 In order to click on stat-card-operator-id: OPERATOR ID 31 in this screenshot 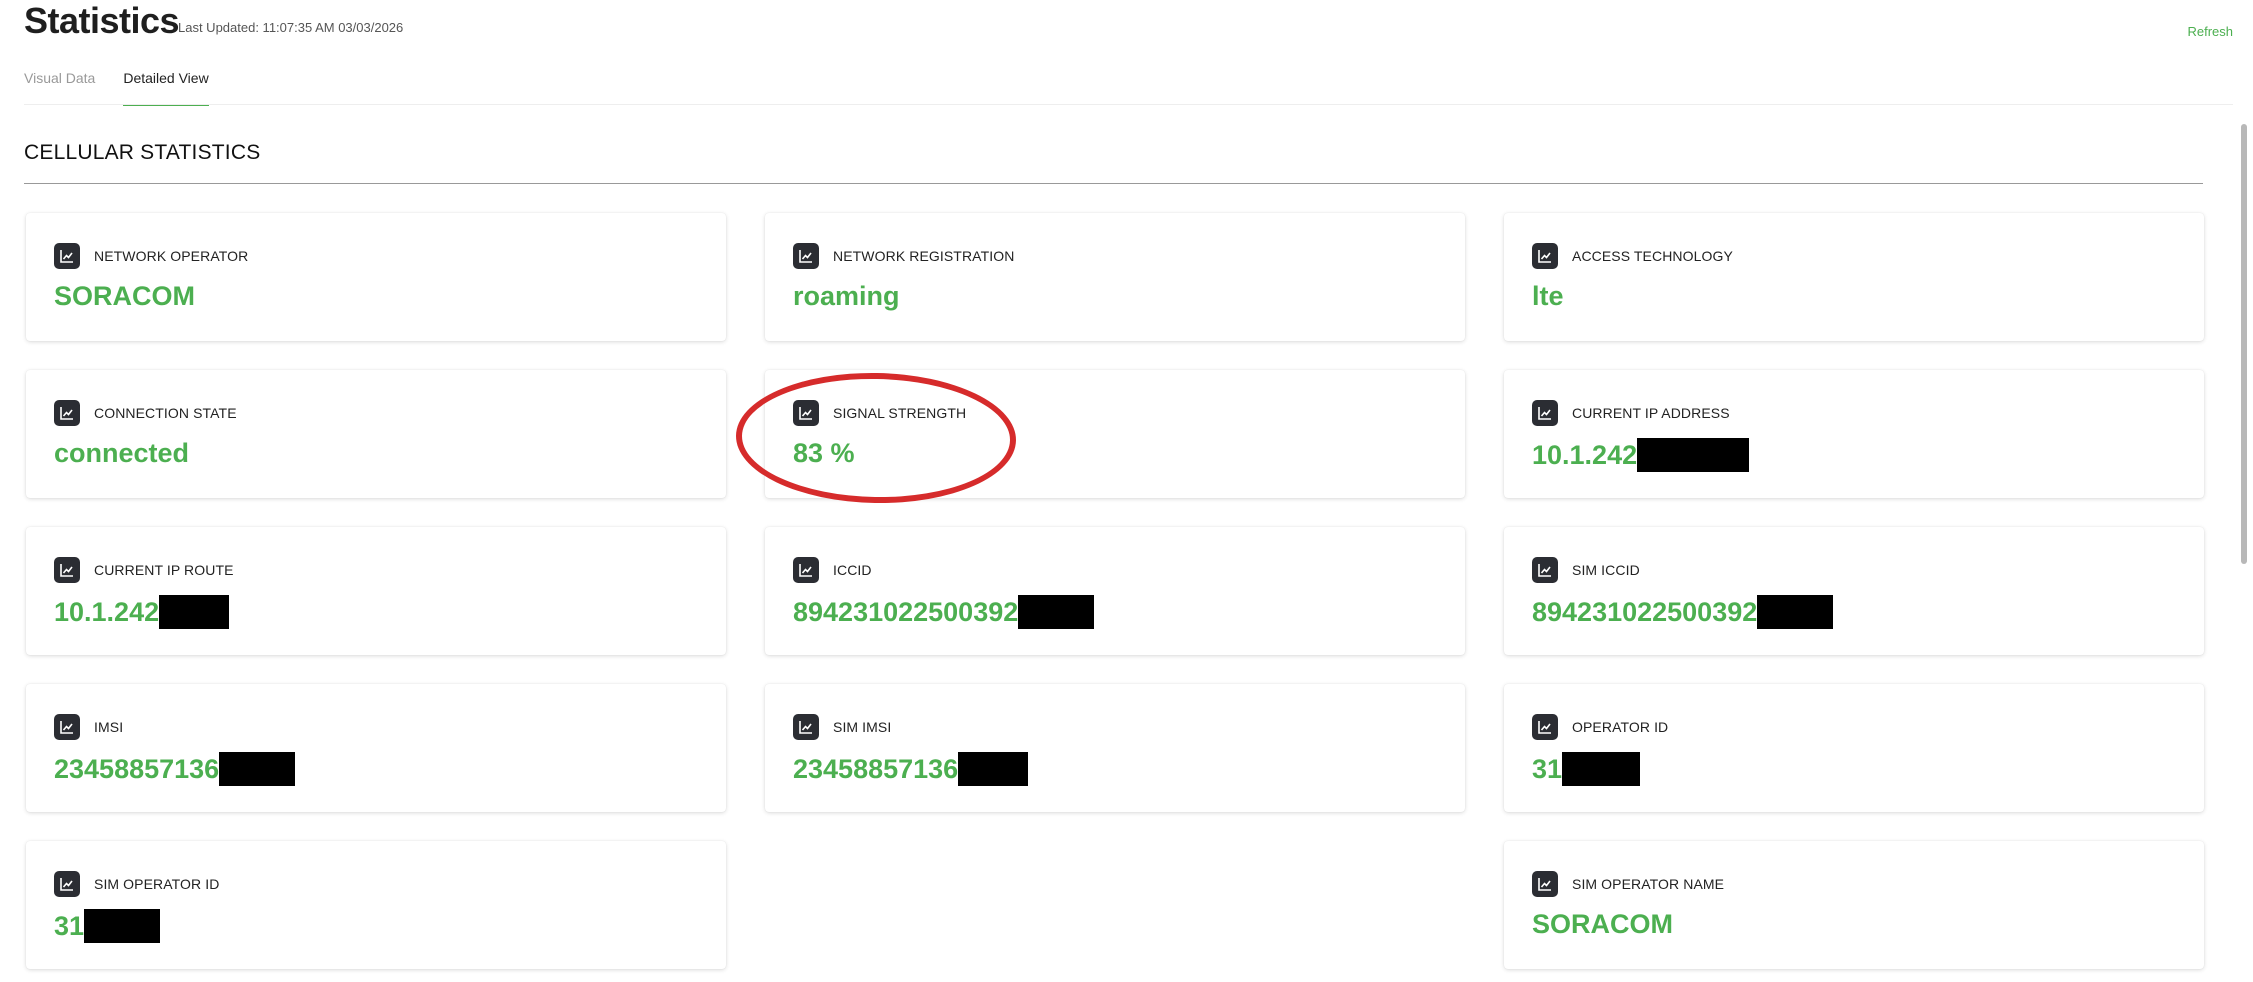, I will do `click(1854, 748)`.